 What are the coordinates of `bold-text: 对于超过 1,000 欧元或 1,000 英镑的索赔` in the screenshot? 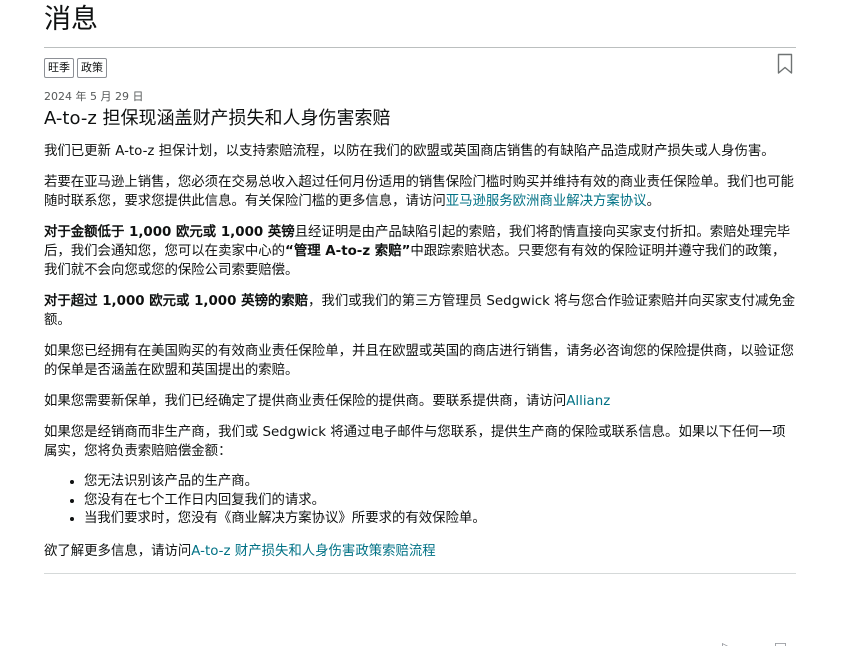 It's located at (176, 301).